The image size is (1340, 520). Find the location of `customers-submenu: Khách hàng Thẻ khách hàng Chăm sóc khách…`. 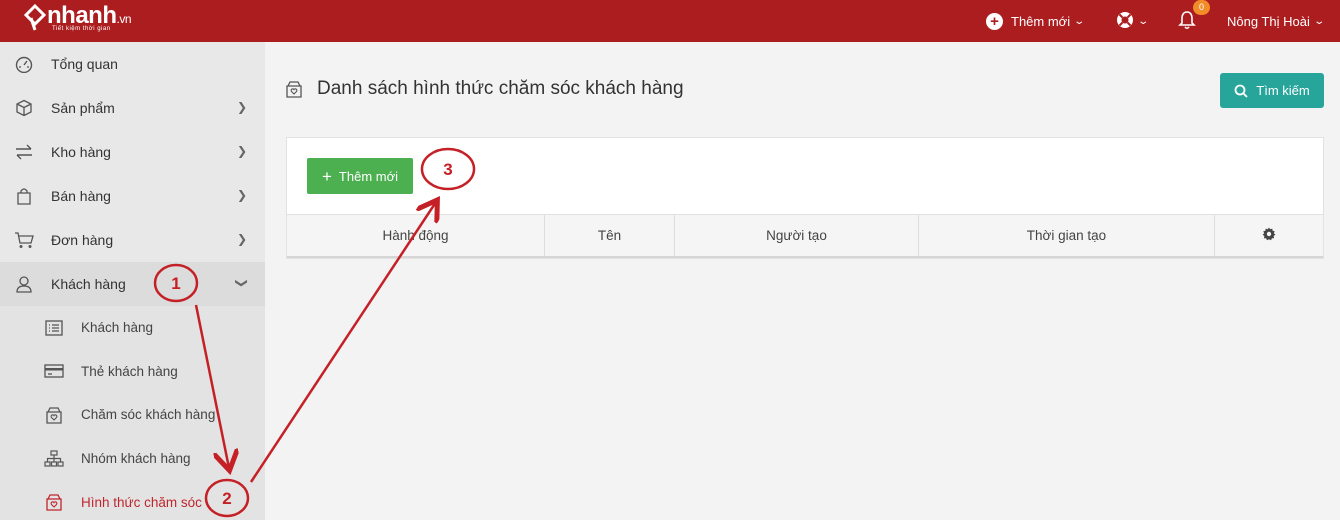

customers-submenu: Khách hàng Thẻ khách hàng Chăm sóc khách… is located at coordinates (132, 413).